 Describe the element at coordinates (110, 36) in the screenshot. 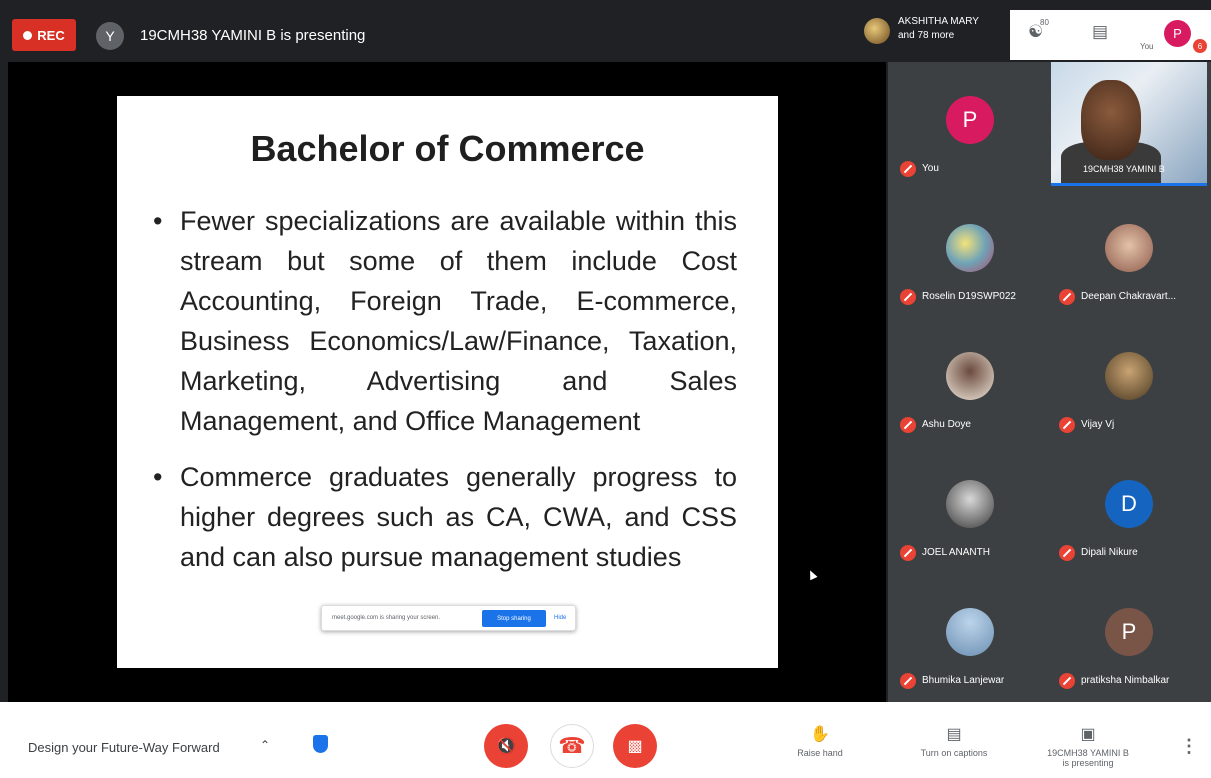

I see `presenter-avatar: Y` at that location.